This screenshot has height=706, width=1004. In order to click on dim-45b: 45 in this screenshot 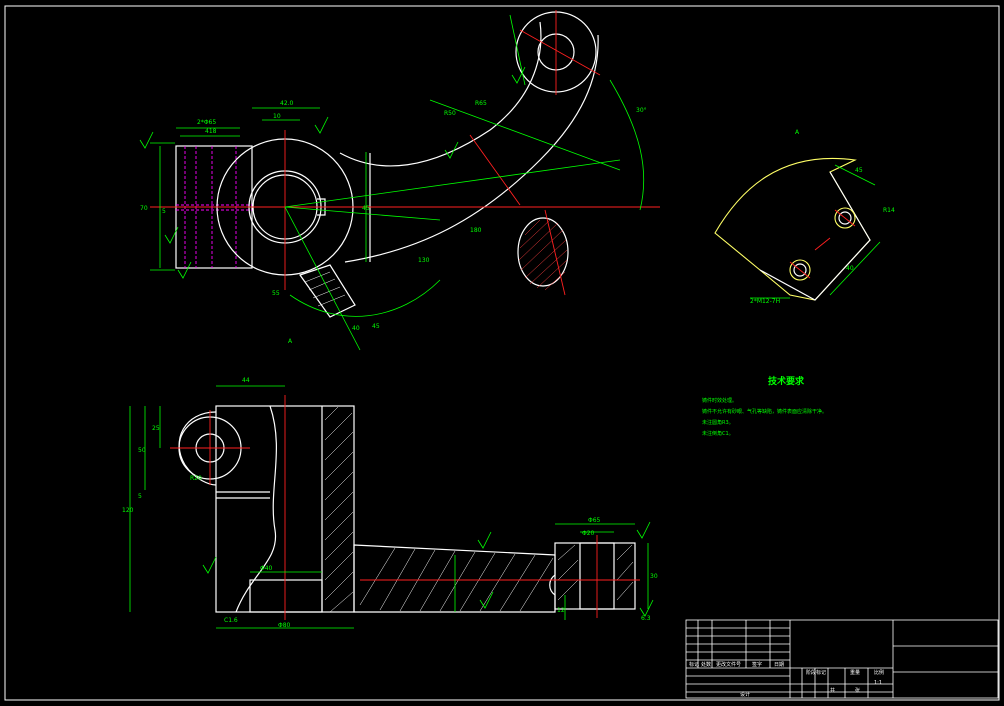, I will do `click(376, 326)`.